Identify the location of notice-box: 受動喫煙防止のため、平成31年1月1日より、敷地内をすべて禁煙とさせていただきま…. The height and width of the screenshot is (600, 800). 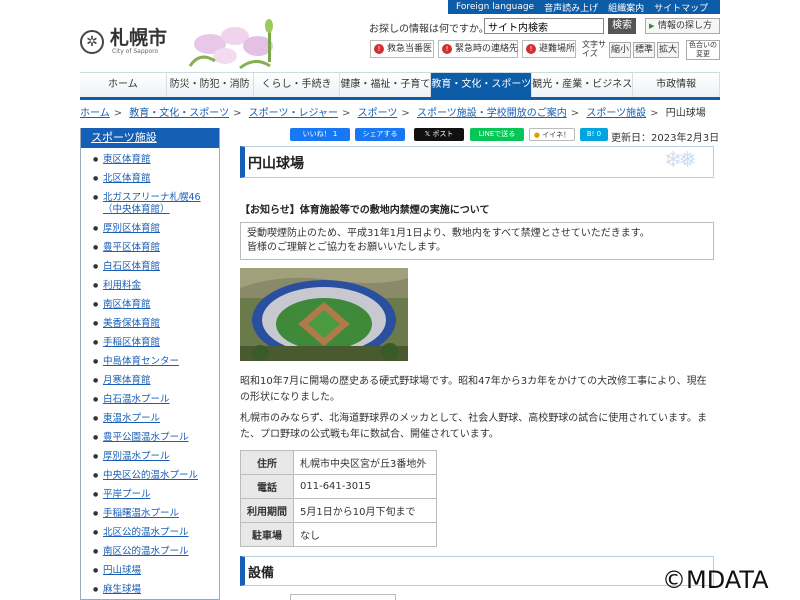
(477, 241).